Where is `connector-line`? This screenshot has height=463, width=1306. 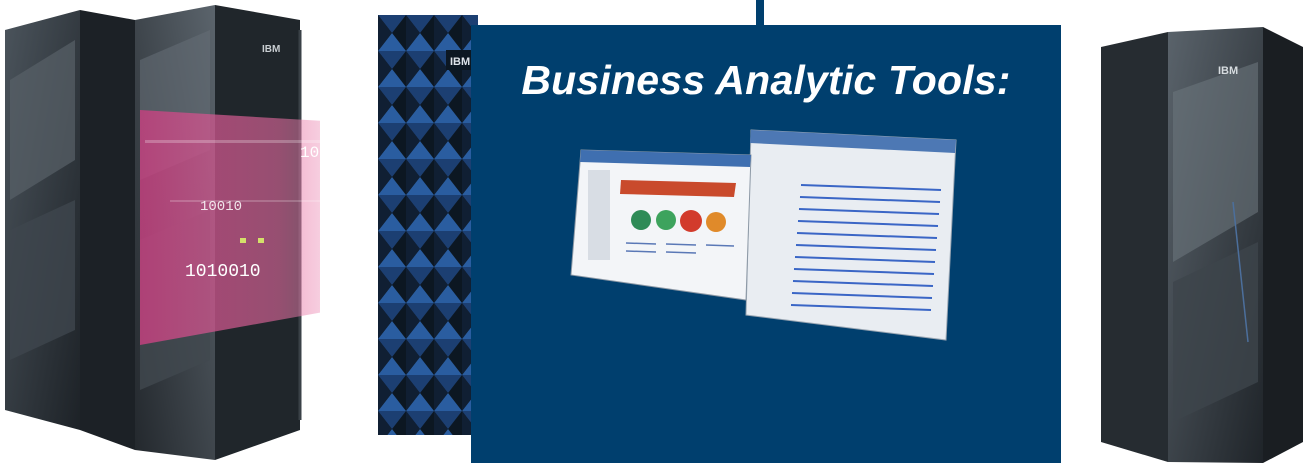
connector-line is located at coordinates (760, 12).